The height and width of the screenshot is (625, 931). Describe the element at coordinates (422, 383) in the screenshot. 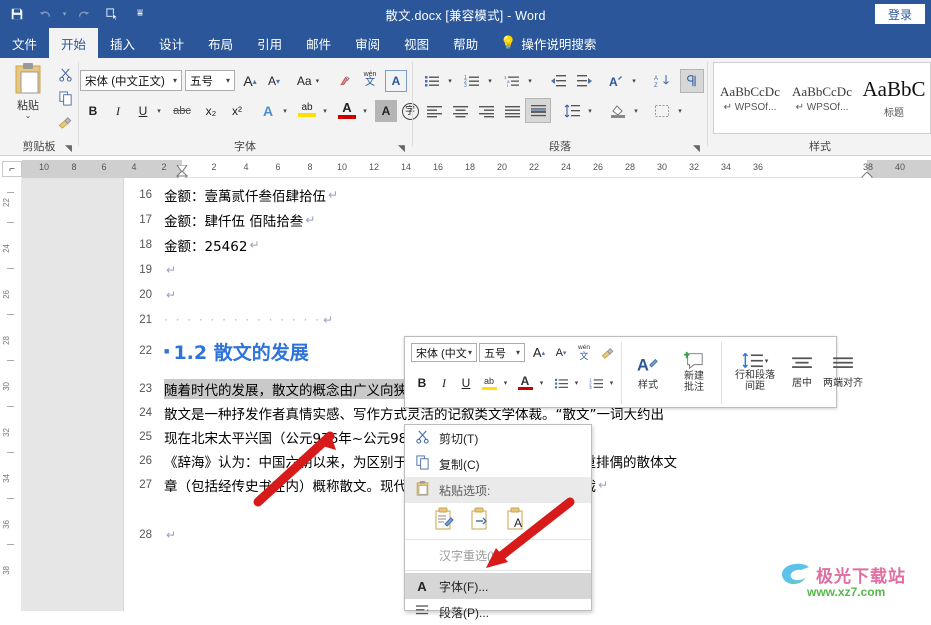

I see `mini-bold-button: B` at that location.